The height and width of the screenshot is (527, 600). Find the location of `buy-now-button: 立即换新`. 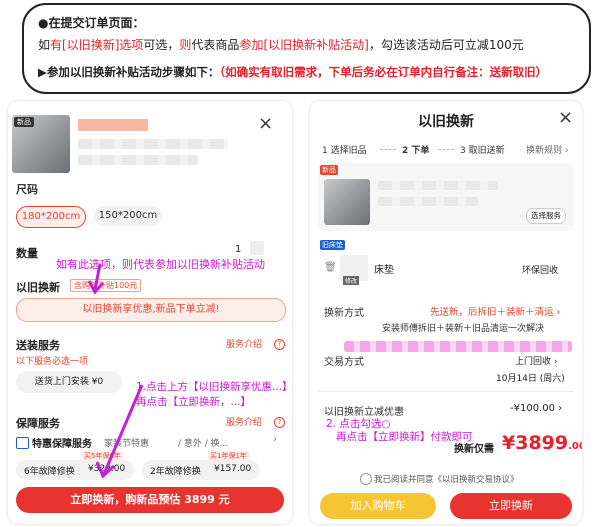

buy-now-button: 立即换新 is located at coordinates (511, 506).